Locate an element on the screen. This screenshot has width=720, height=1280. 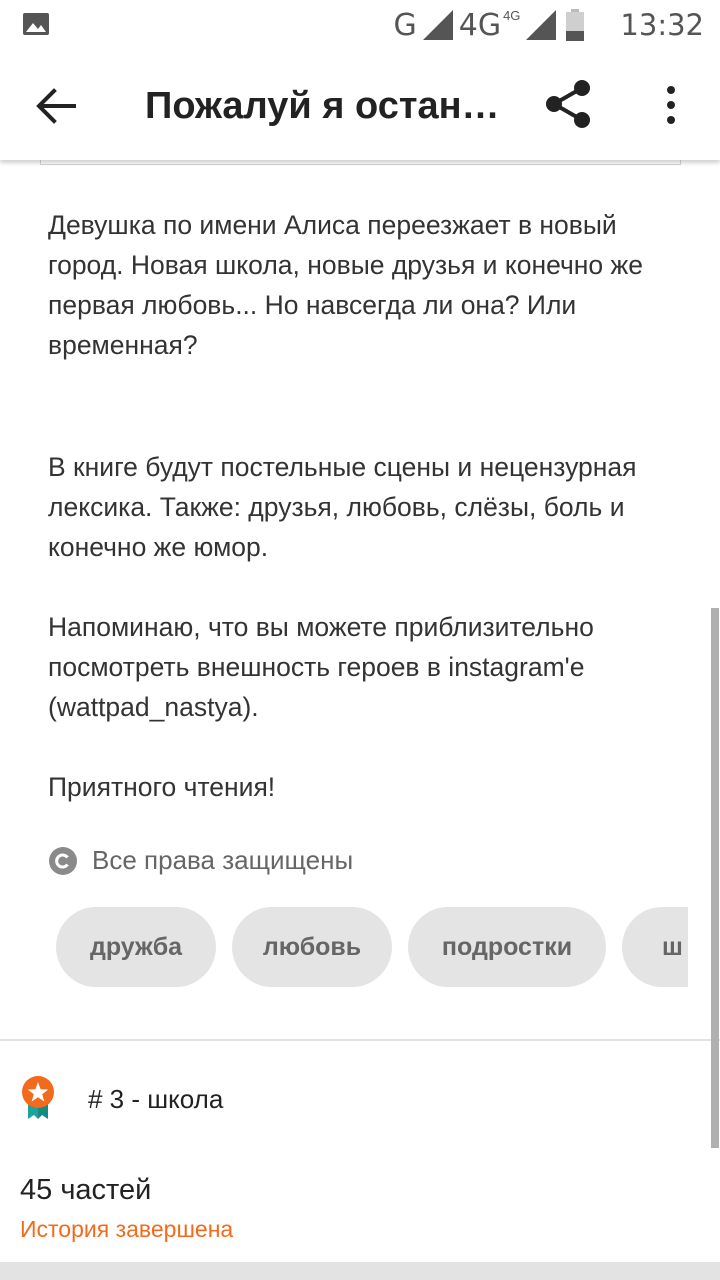
tag-chip: подростки is located at coordinates (507, 947).